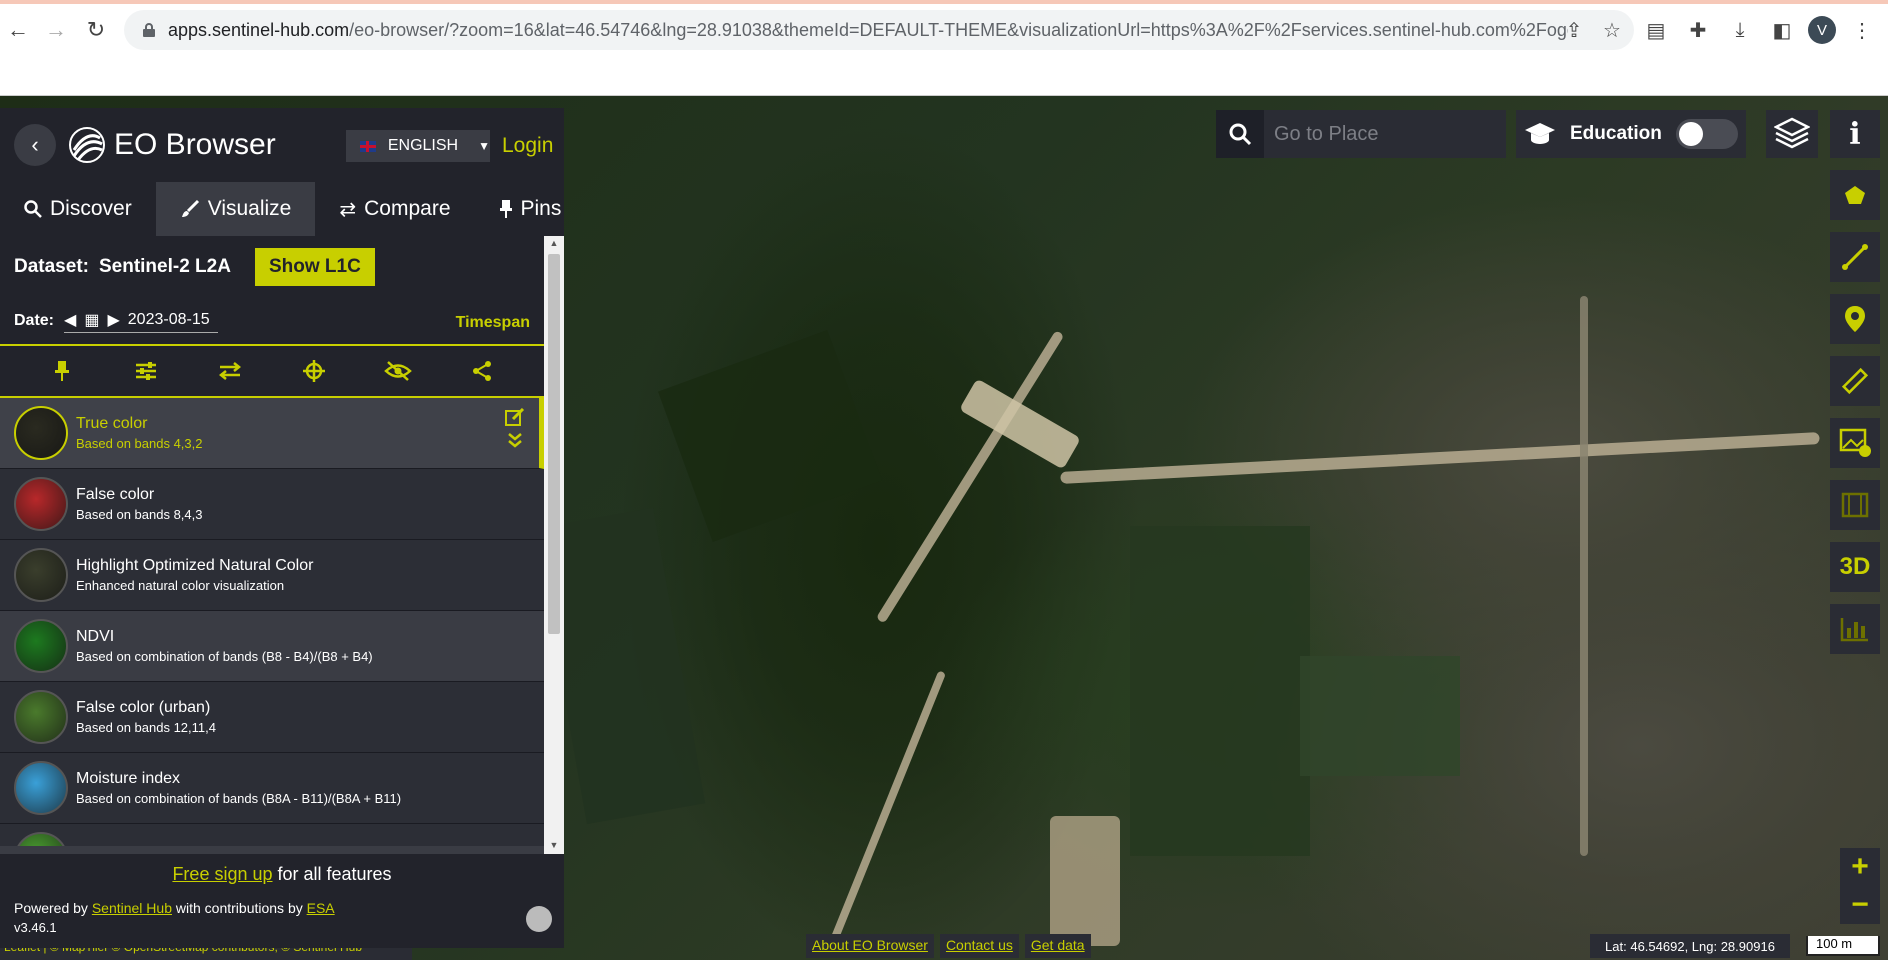 This screenshot has height=960, width=1888. I want to click on zoom-control: + −, so click(1860, 886).